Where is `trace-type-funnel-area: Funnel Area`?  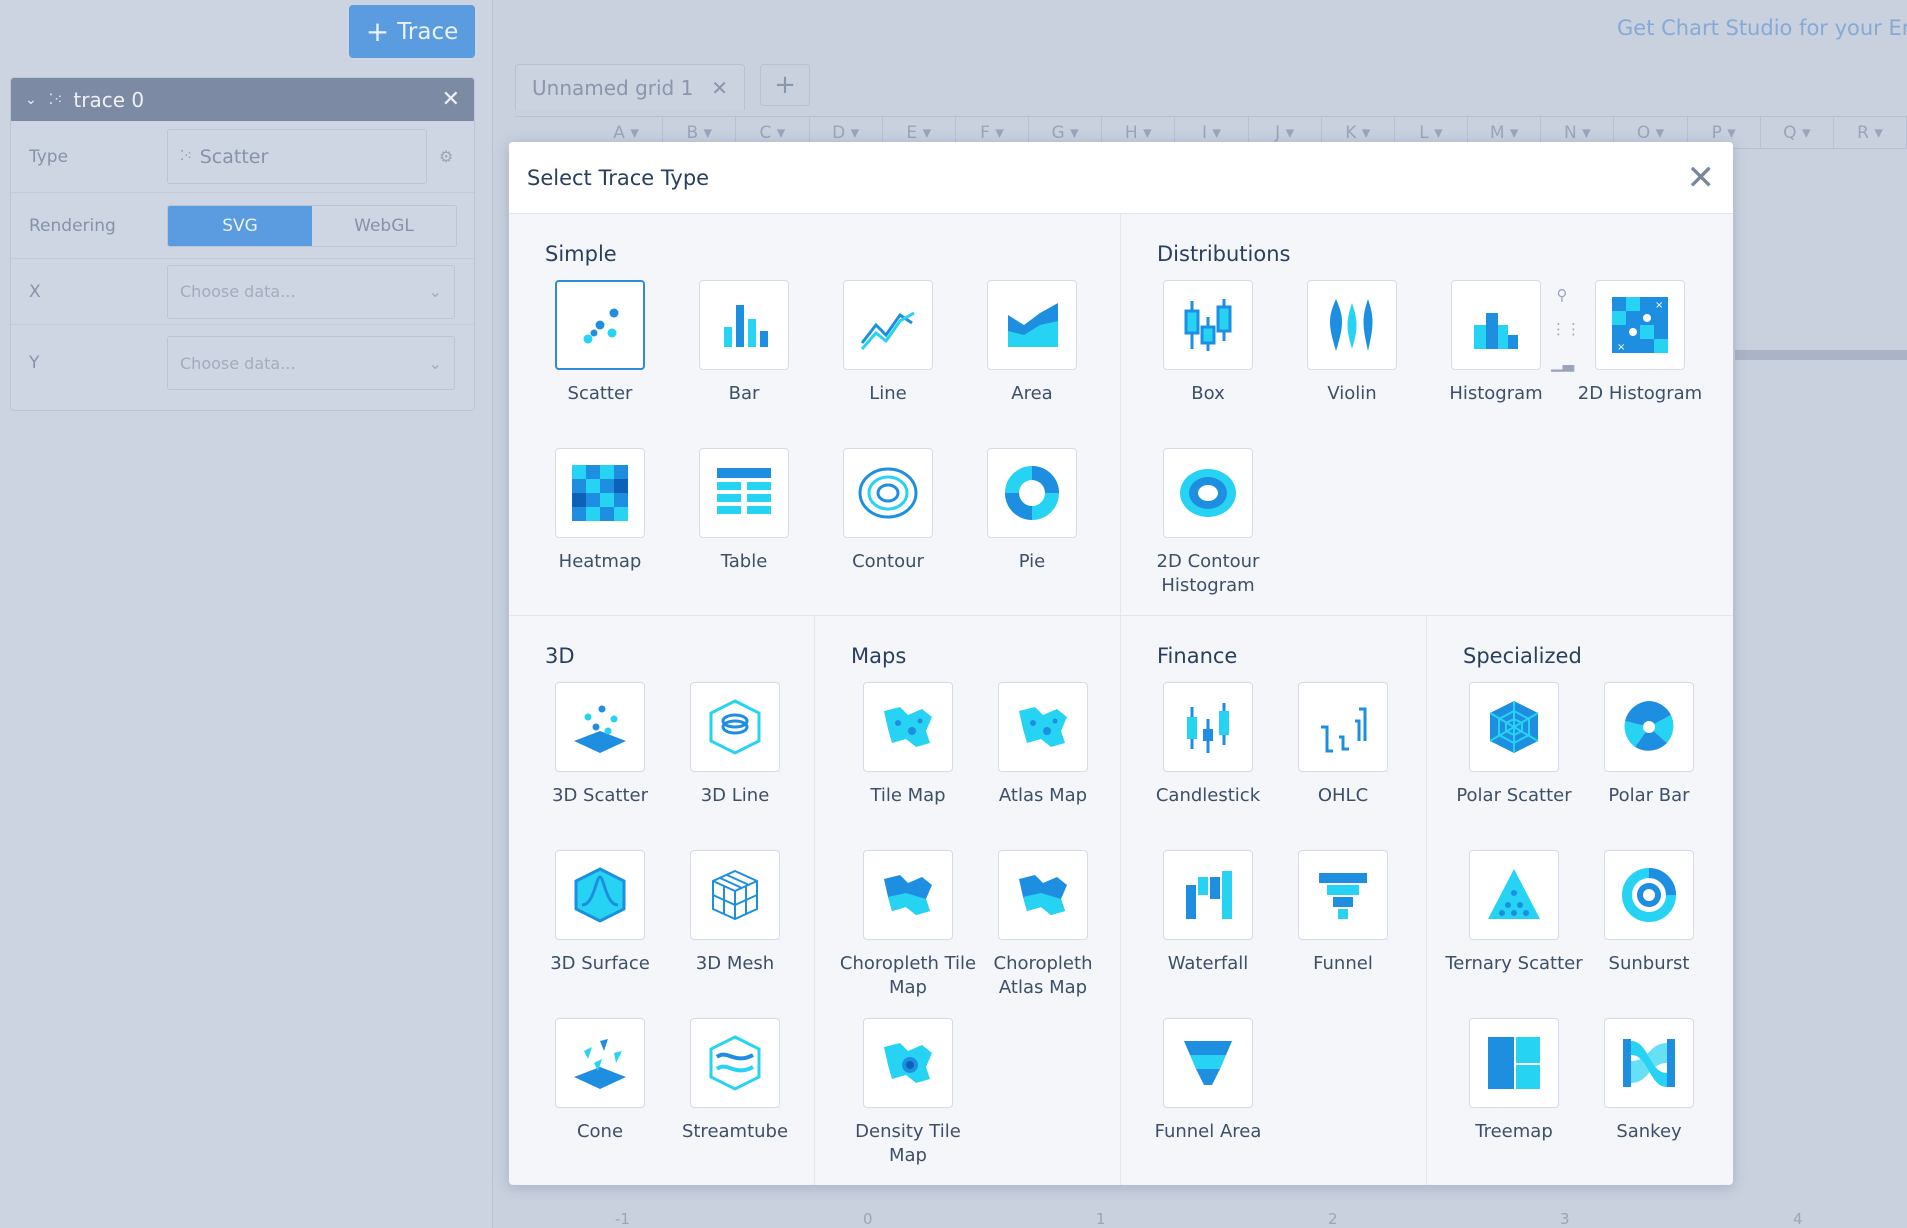
trace-type-funnel-area: Funnel Area is located at coordinates (1208, 1081).